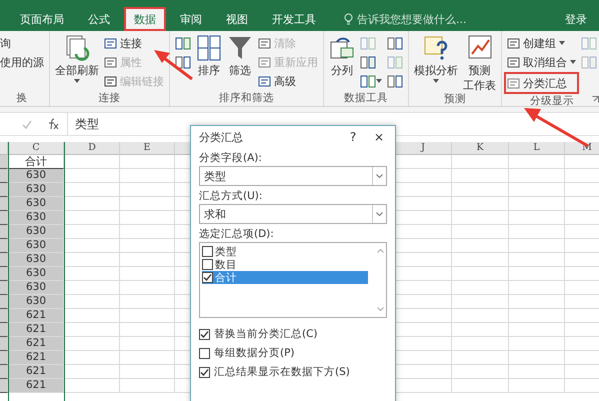 Image resolution: width=599 pixels, height=401 pixels. What do you see at coordinates (537, 148) in the screenshot?
I see `column-header: L` at bounding box center [537, 148].